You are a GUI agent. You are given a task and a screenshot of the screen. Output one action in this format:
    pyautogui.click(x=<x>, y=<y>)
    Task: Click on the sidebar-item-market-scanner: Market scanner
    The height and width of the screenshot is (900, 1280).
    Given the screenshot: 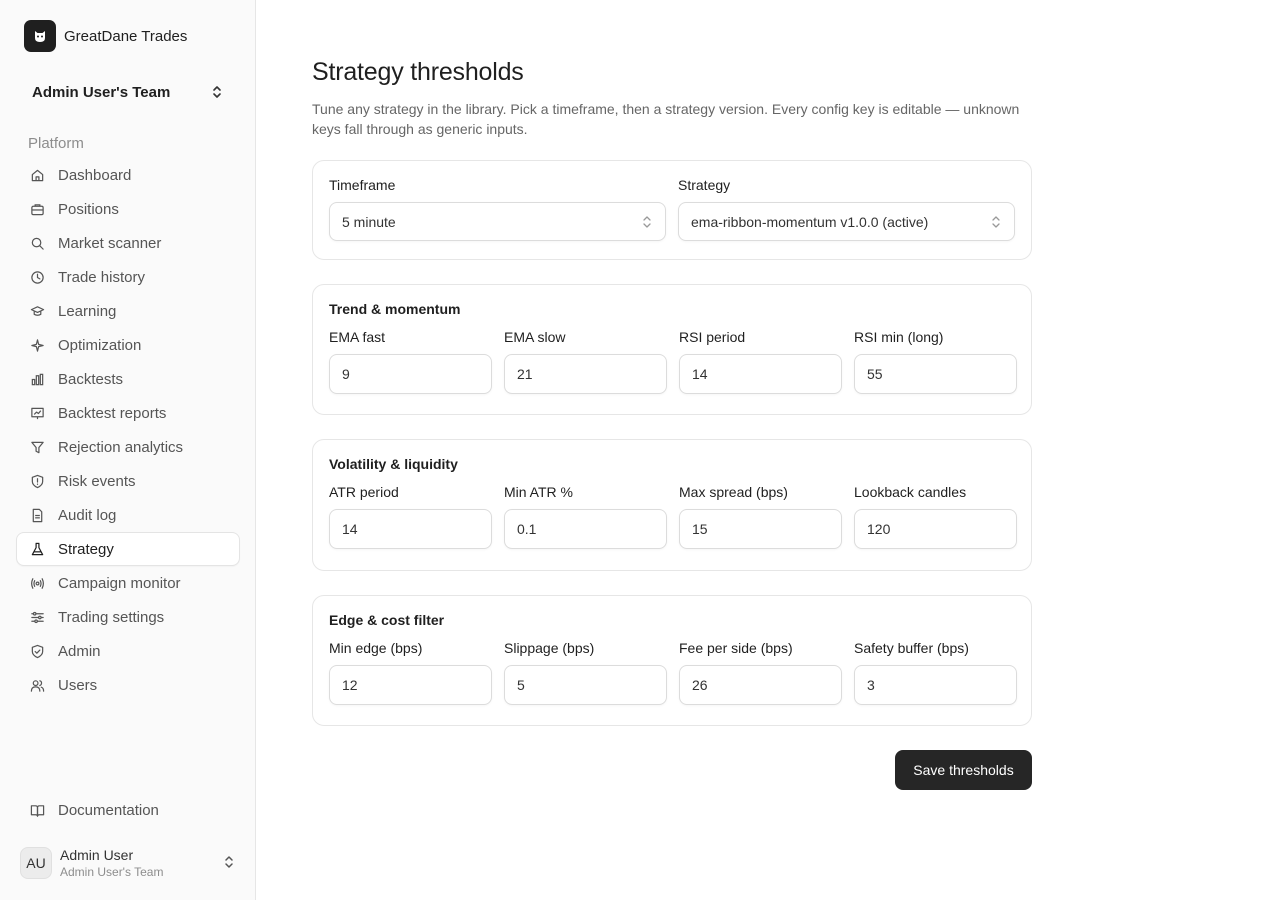 What is the action you would take?
    pyautogui.click(x=128, y=243)
    